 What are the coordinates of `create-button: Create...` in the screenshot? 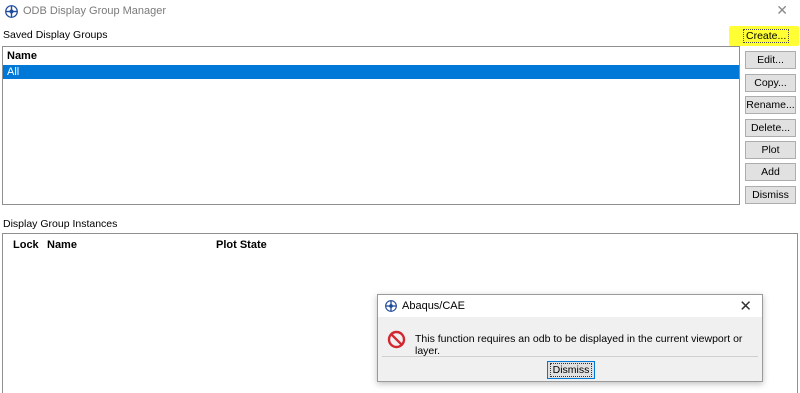 It's located at (764, 36).